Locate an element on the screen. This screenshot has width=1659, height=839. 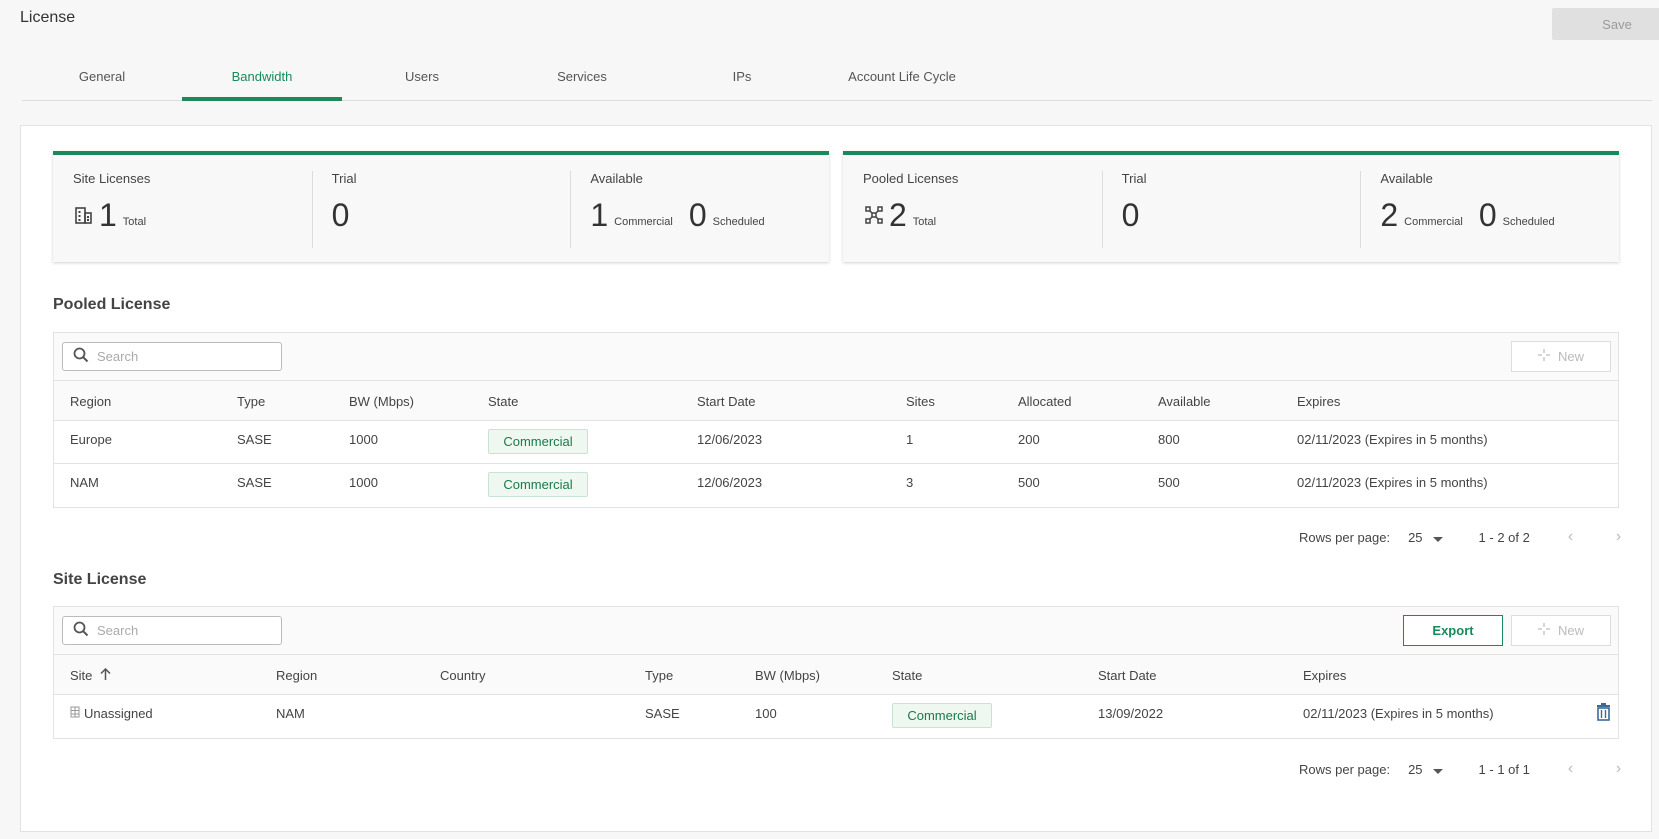
col-country: Country is located at coordinates (463, 675).